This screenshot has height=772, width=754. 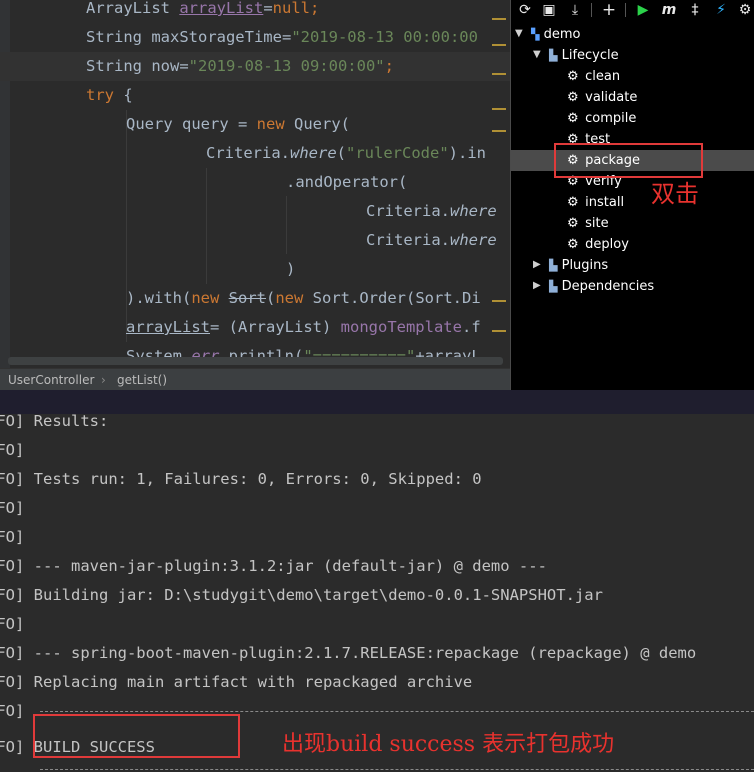 What do you see at coordinates (585, 265) in the screenshot?
I see `tree-plugins-label: Plugins` at bounding box center [585, 265].